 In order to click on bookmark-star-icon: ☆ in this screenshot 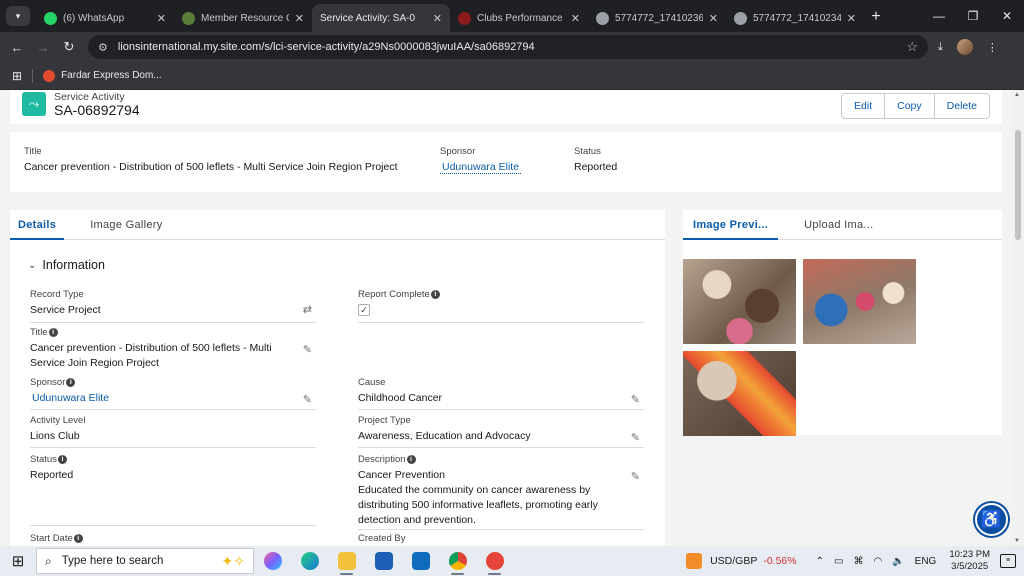, I will do `click(912, 47)`.